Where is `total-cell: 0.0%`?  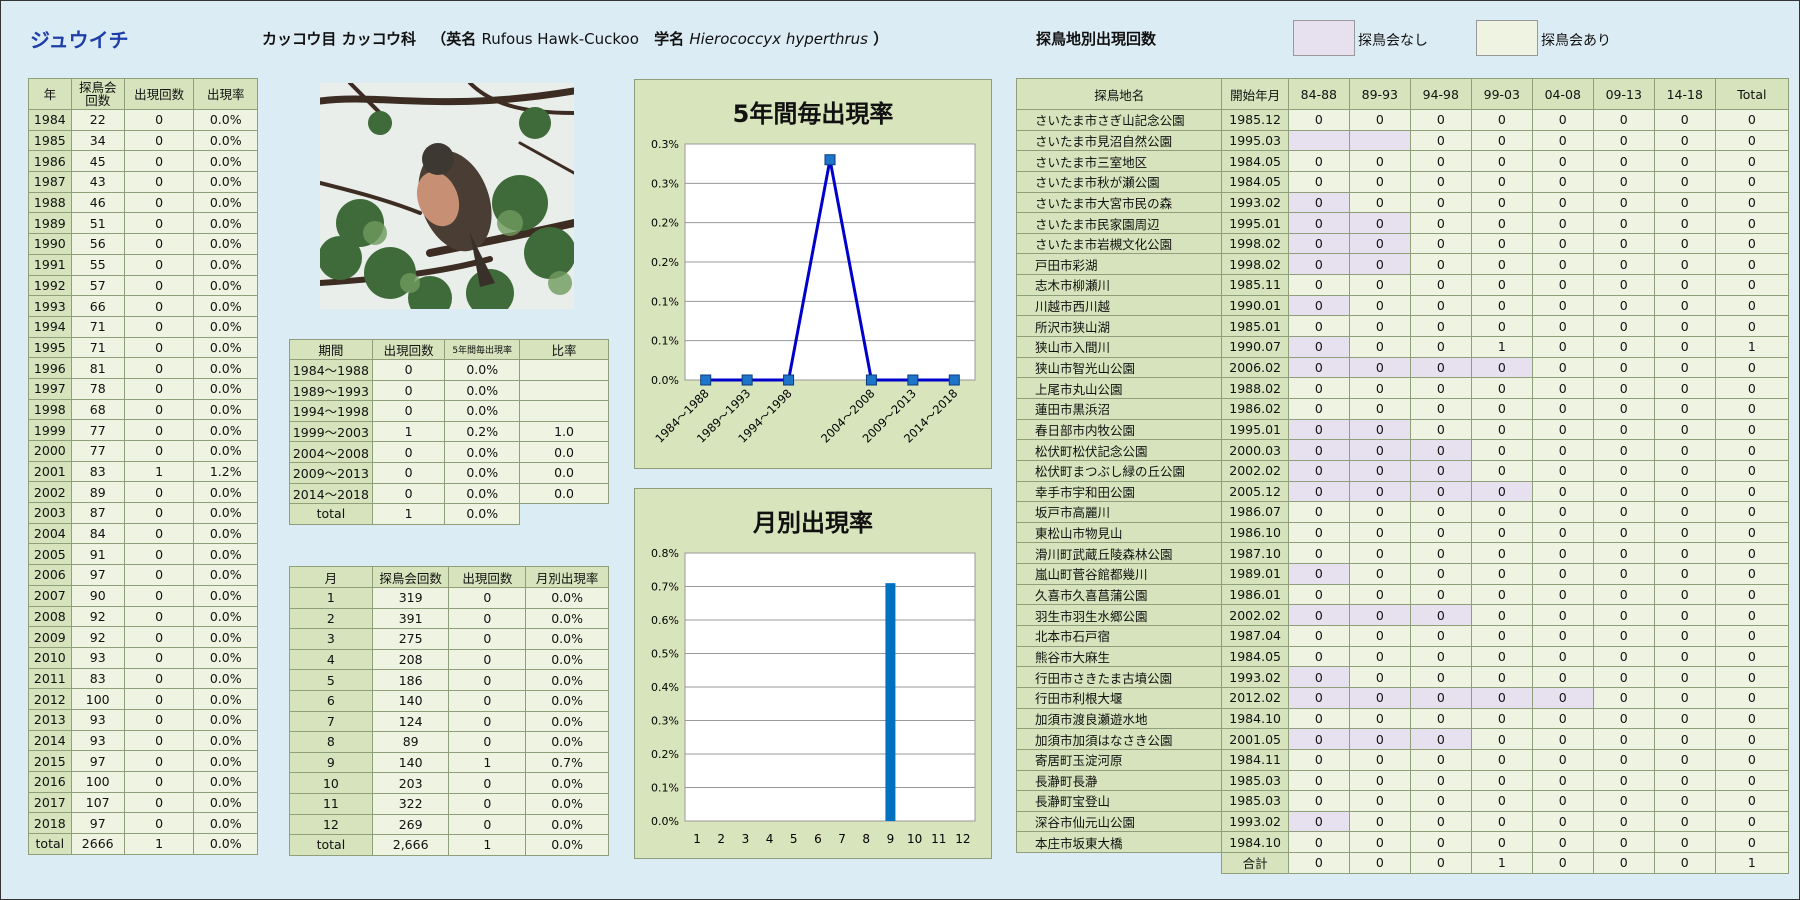 total-cell: 0.0% is located at coordinates (482, 514).